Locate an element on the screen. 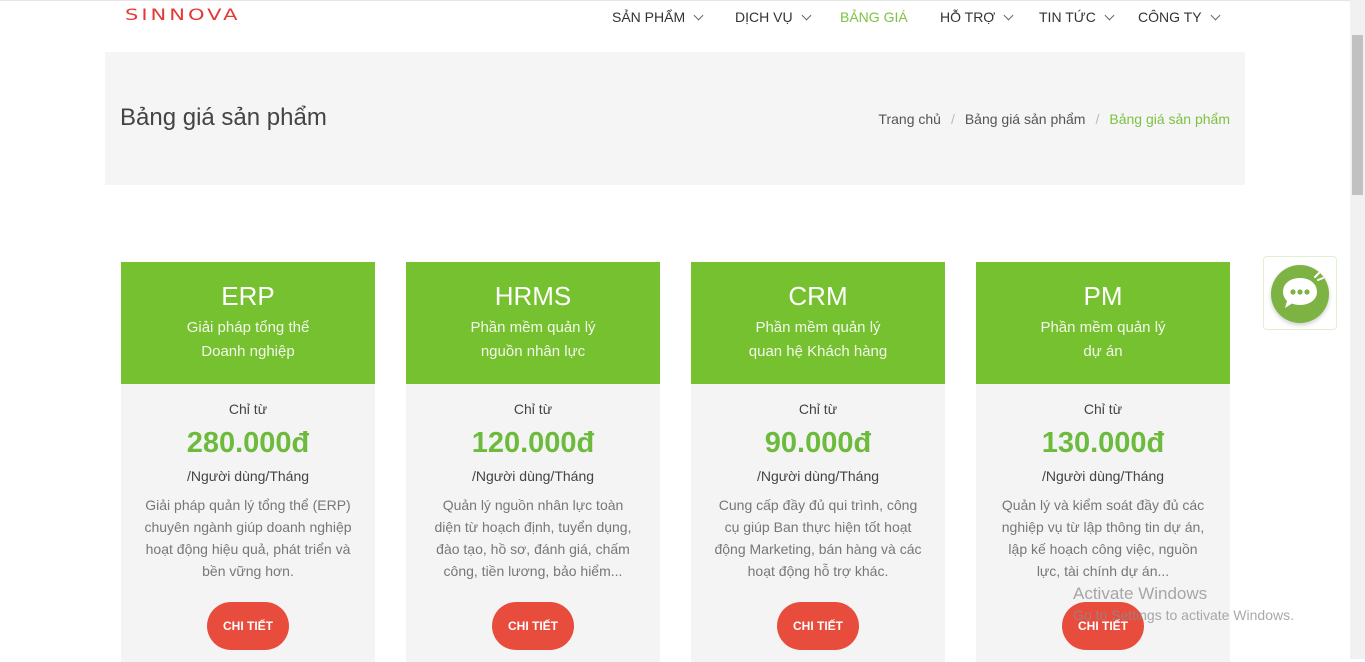 Image resolution: width=1365 pixels, height=662 pixels. card-header: CRM Phần mềm quản lý quan hệ Khách hàng is located at coordinates (818, 323).